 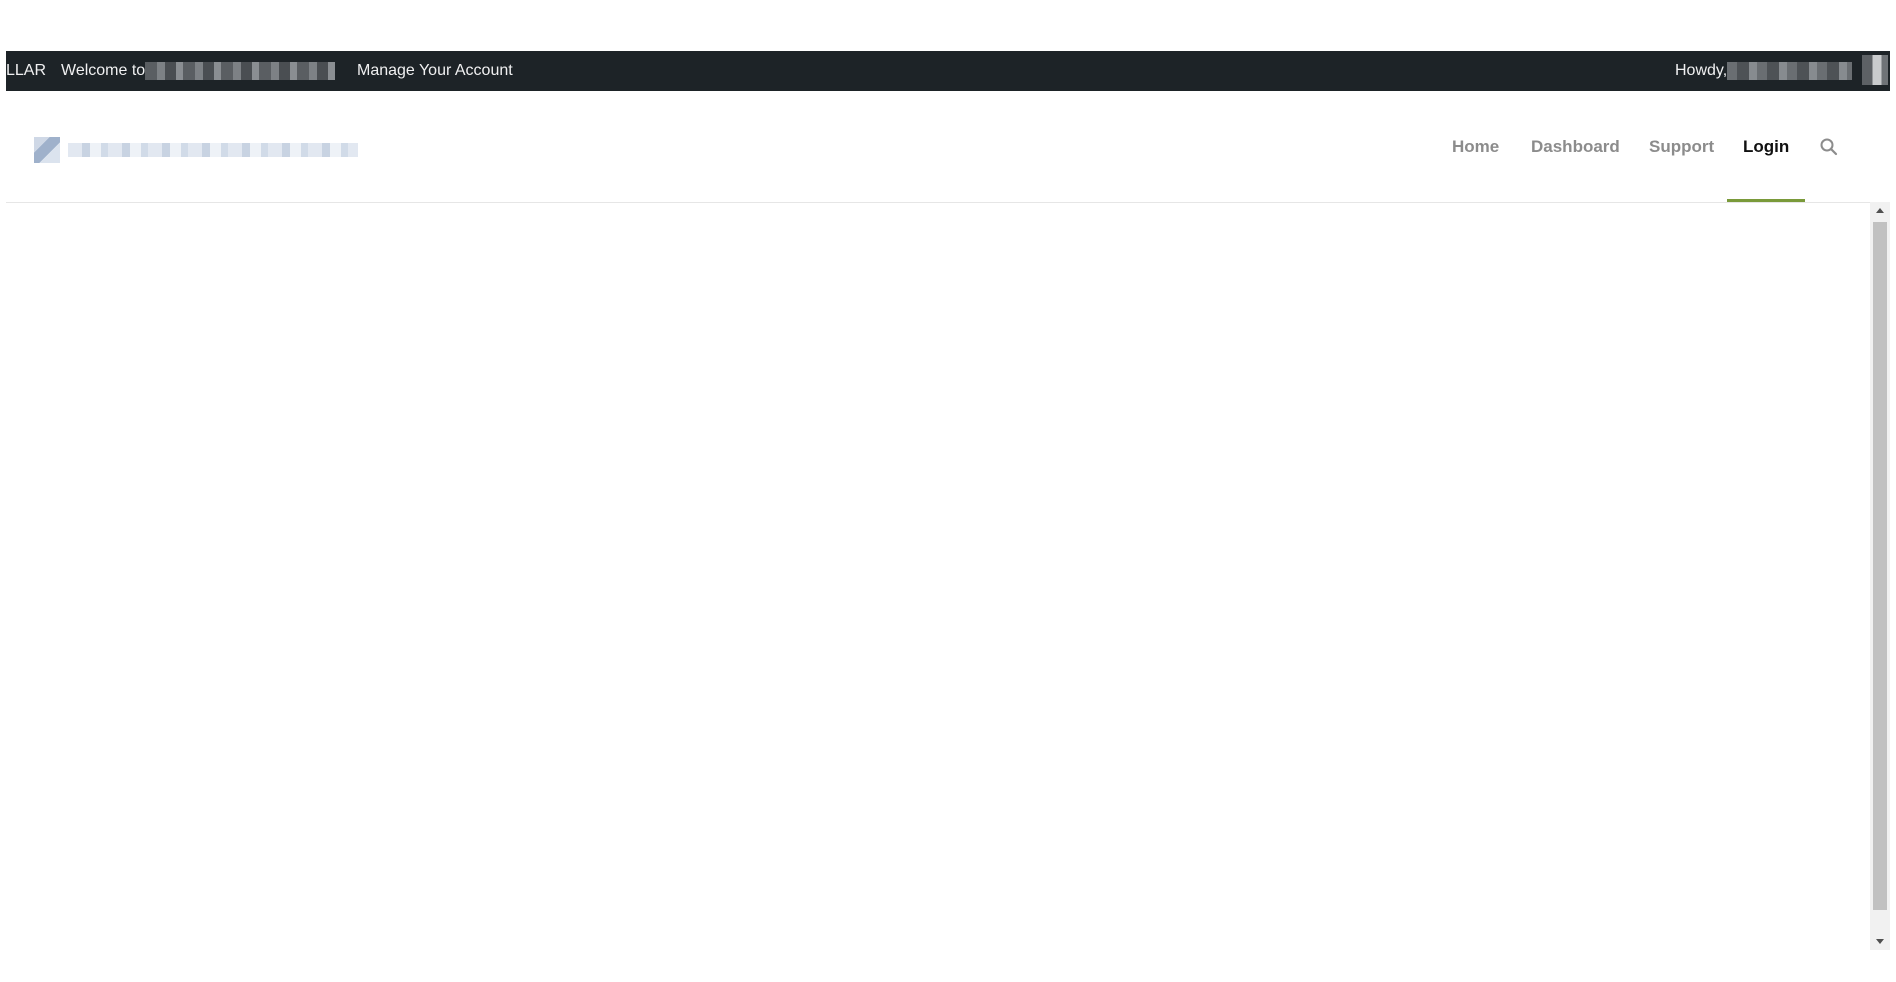 What do you see at coordinates (240, 70) in the screenshot?
I see `redacted-site-name` at bounding box center [240, 70].